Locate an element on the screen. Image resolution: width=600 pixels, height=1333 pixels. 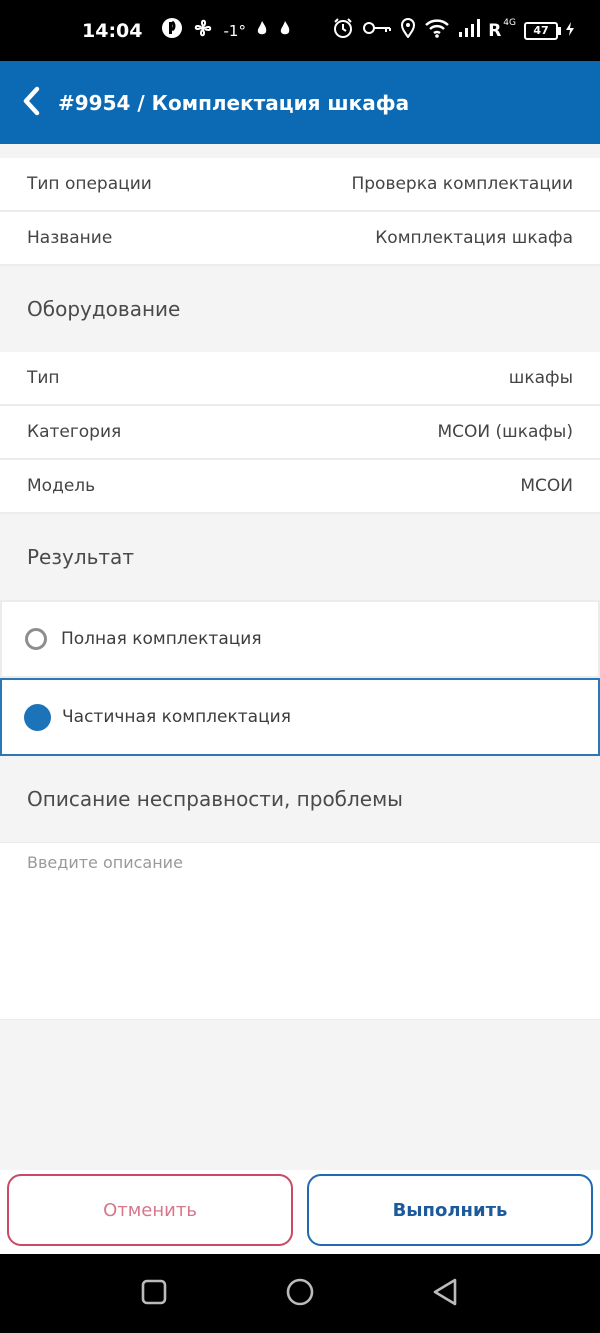
equipment-value: МСОИ (шкафы) is located at coordinates (505, 432).